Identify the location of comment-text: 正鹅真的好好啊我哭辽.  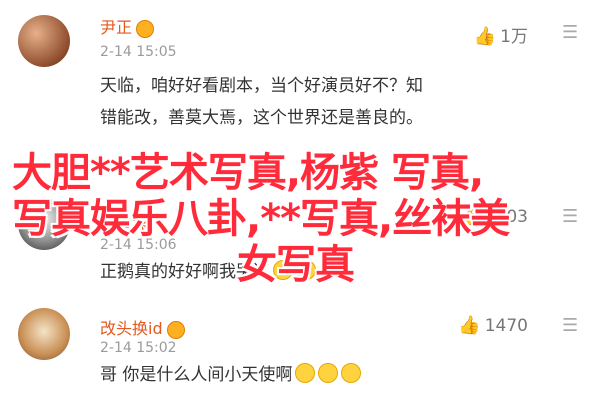
(208, 272).